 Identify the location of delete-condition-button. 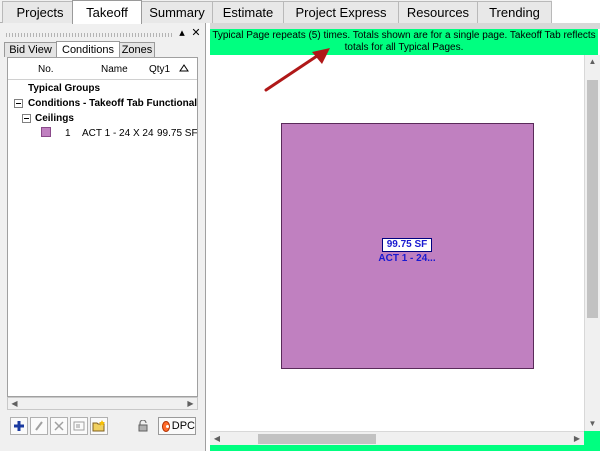
(59, 426).